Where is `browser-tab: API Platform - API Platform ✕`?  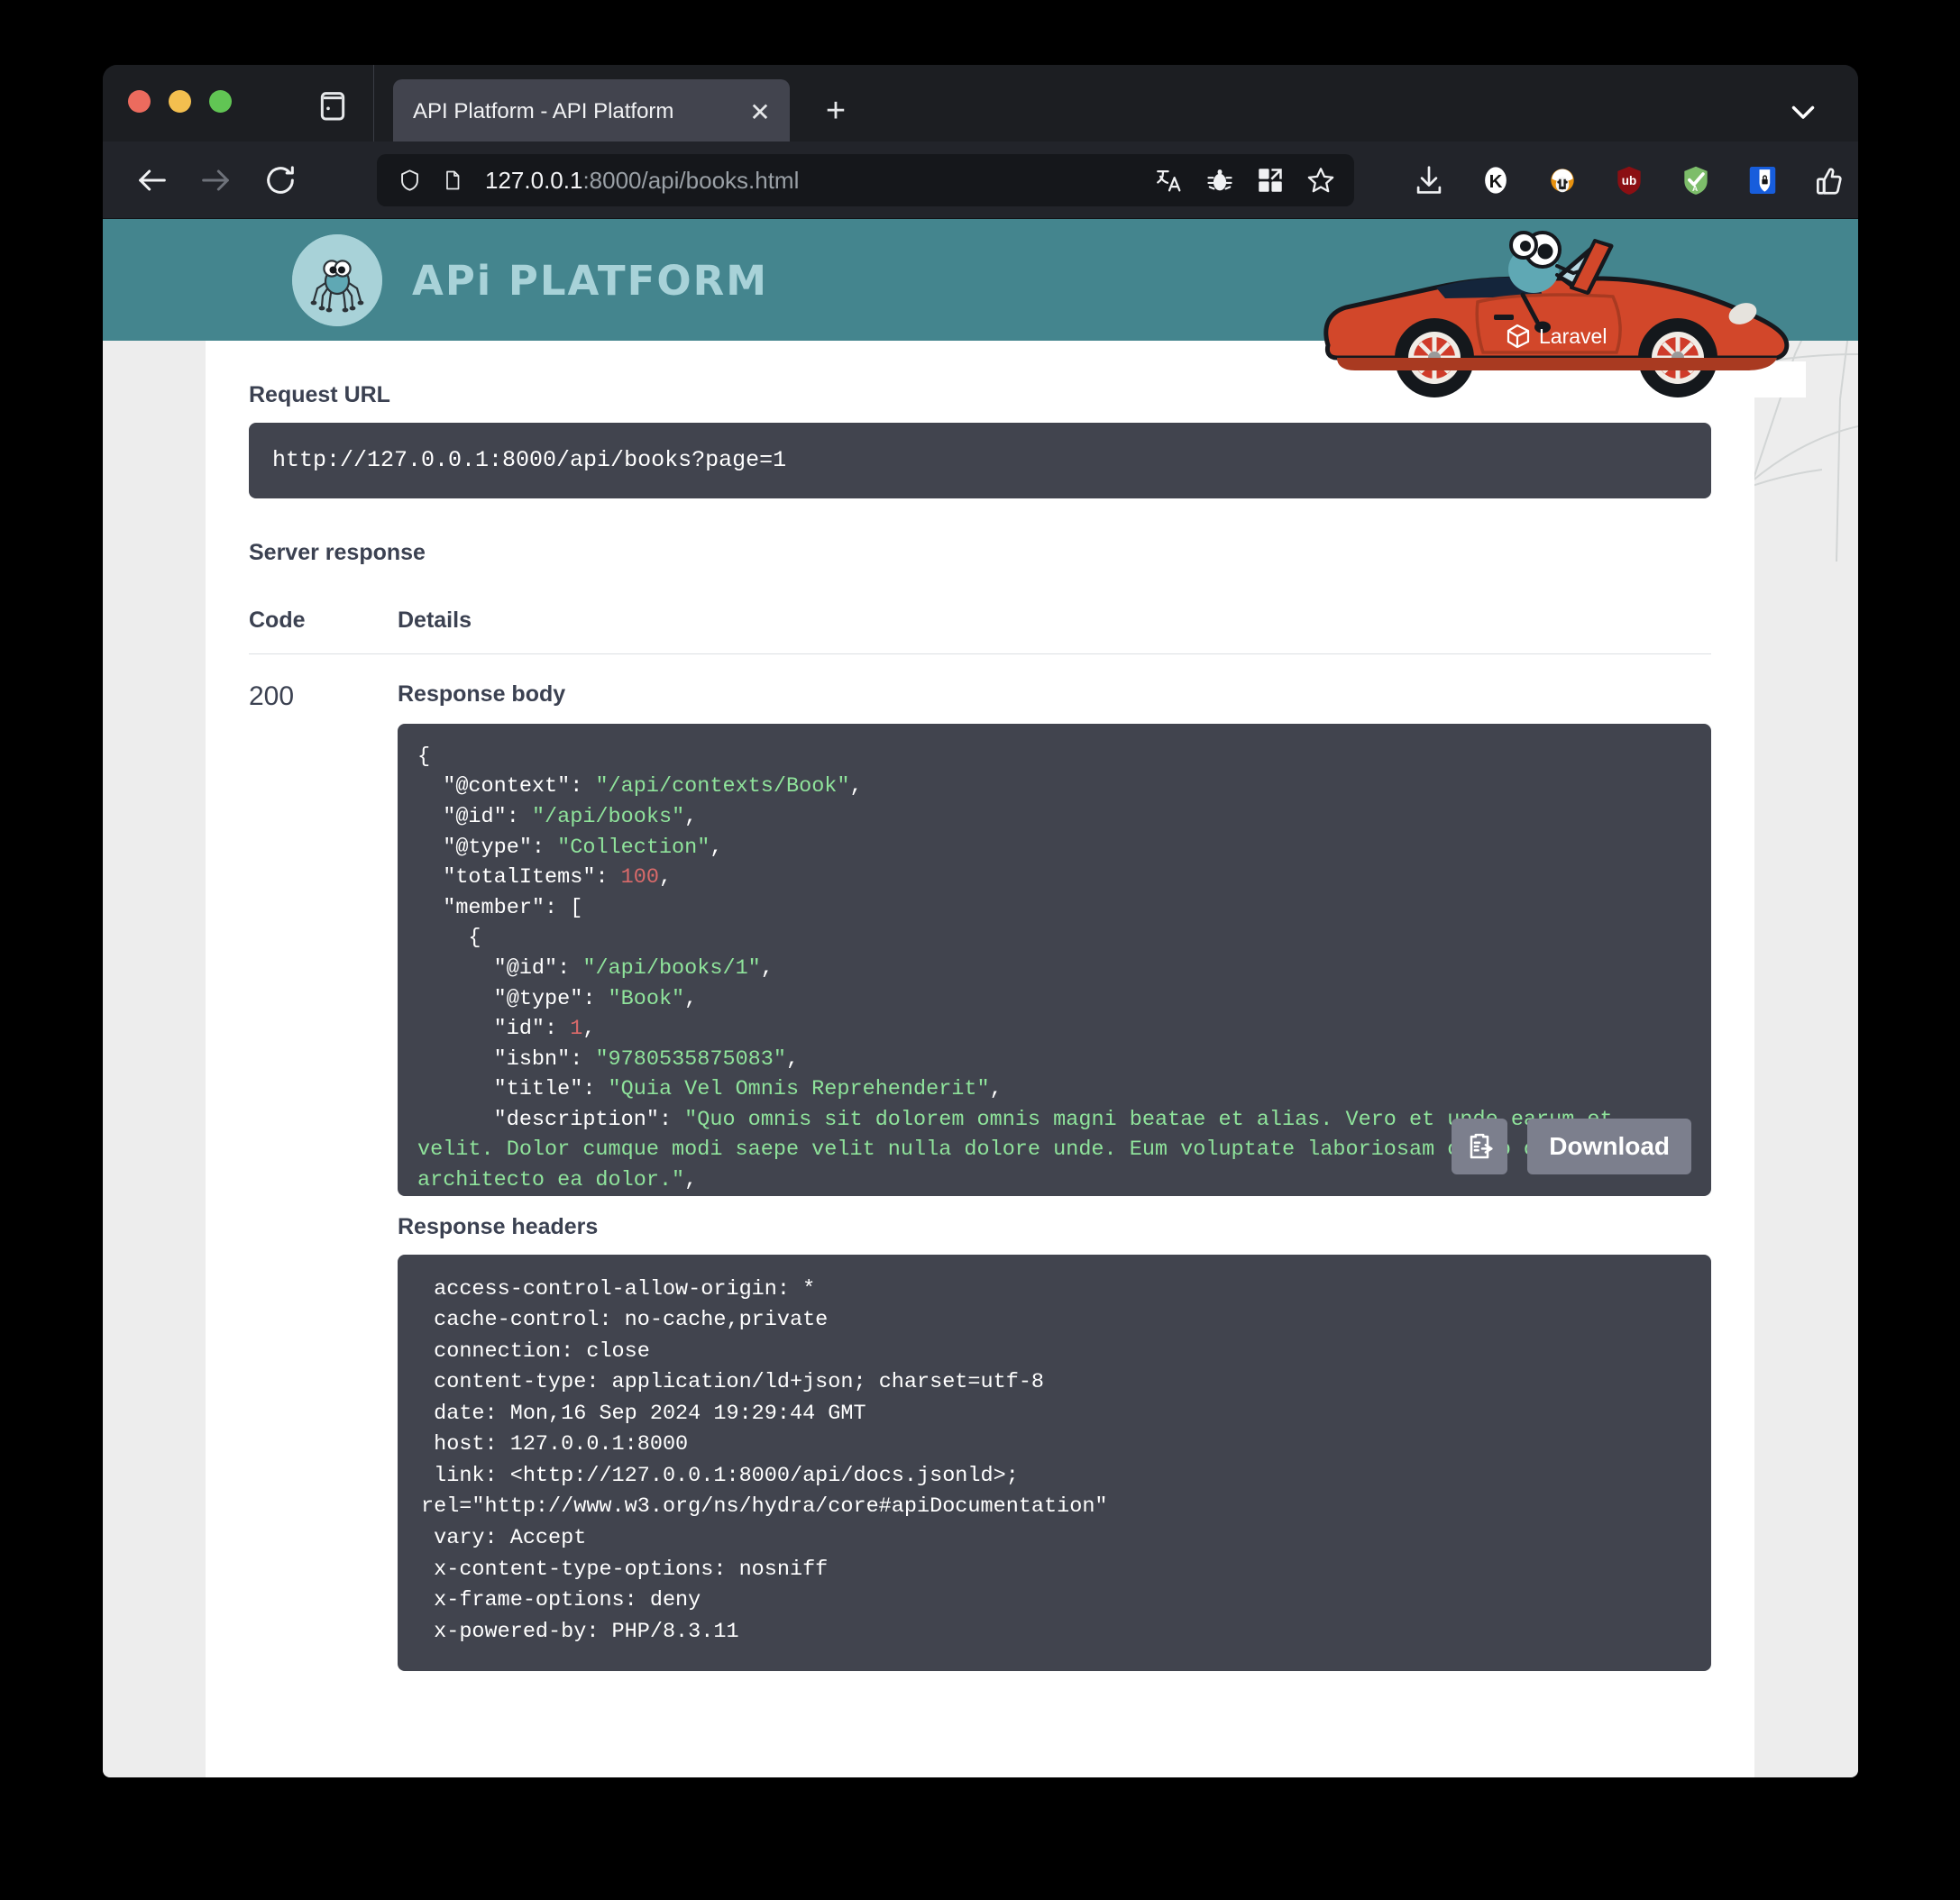 browser-tab: API Platform - API Platform ✕ is located at coordinates (591, 112).